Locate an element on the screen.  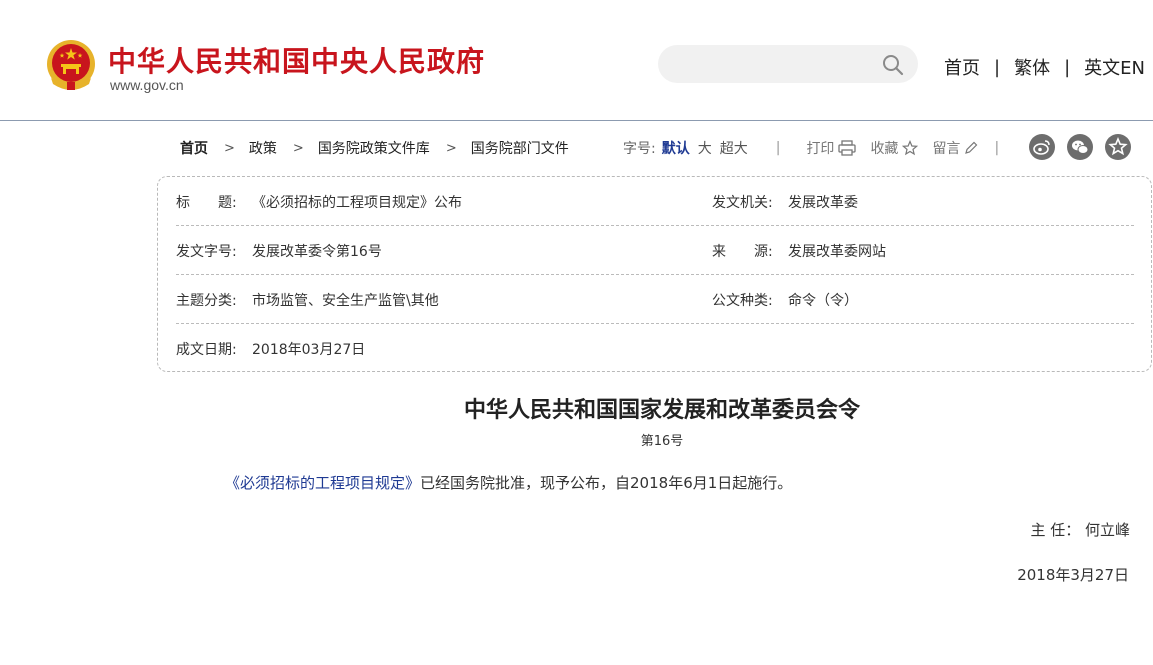
doc-type-label: 公文种类: is located at coordinates (742, 301).